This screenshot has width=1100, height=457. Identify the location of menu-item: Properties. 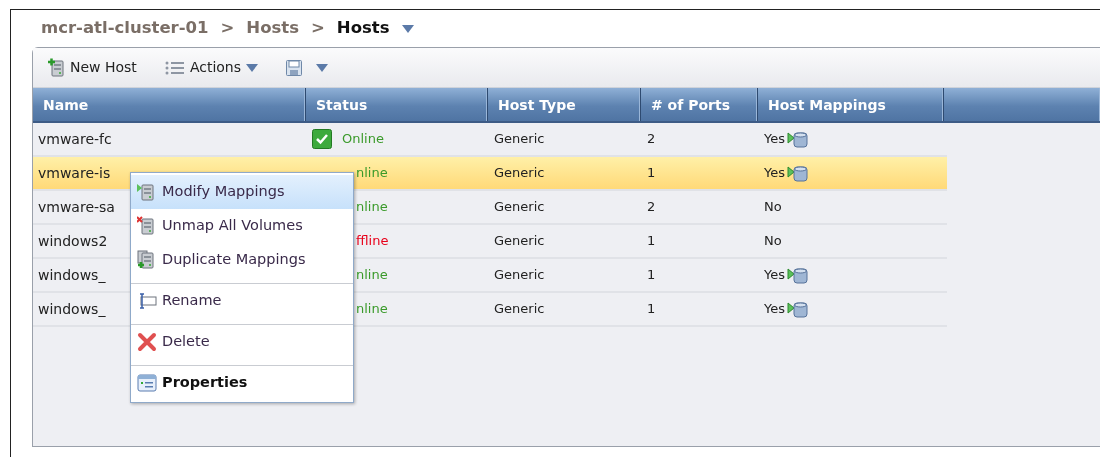
(242, 382).